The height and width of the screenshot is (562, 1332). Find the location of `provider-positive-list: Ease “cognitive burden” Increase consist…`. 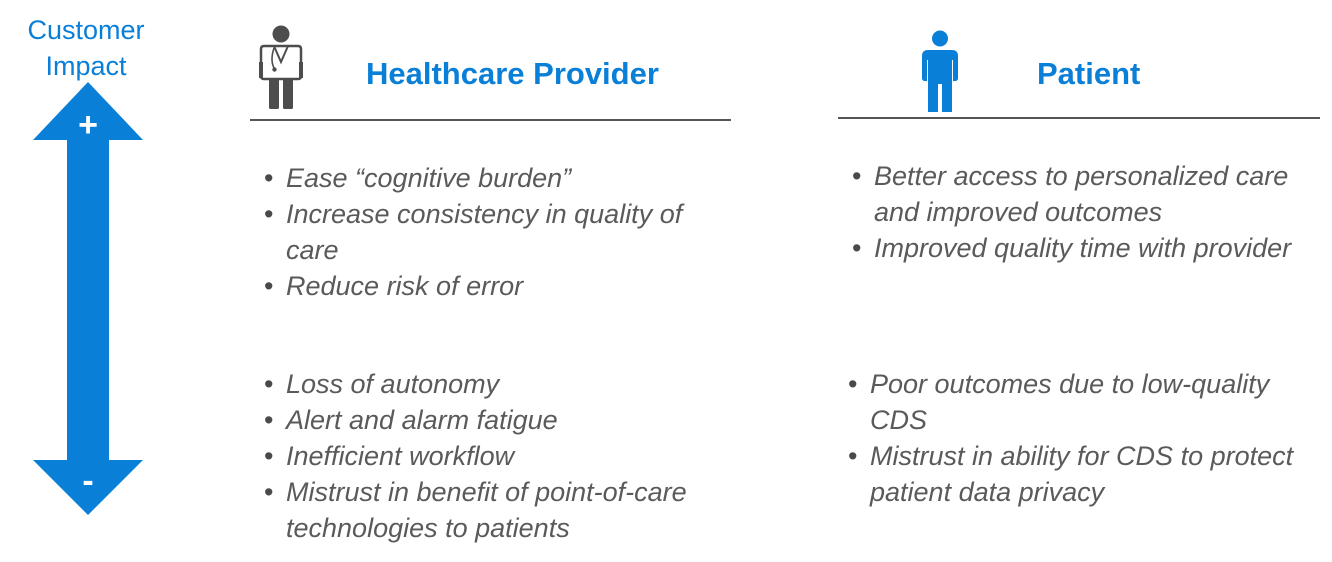

provider-positive-list: Ease “cognitive burden” Increase consist… is located at coordinates (484, 232).